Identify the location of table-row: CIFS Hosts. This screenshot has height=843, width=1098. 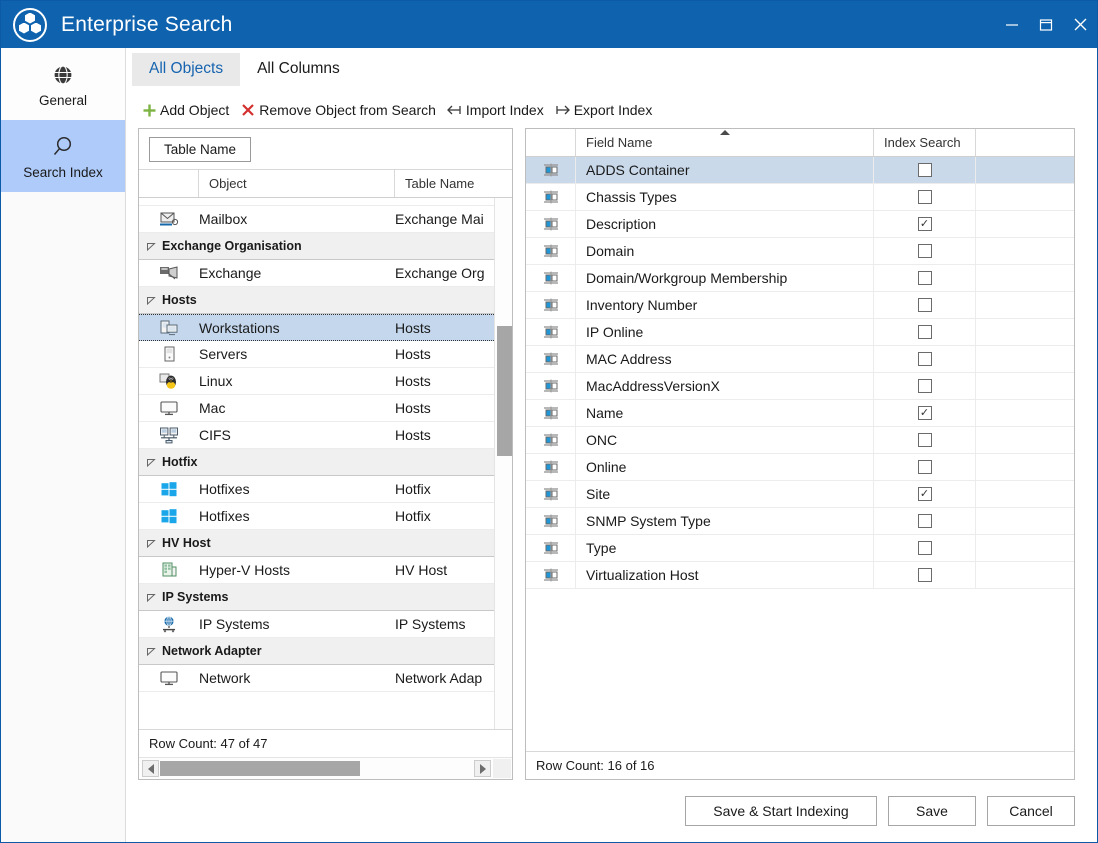
(316, 435).